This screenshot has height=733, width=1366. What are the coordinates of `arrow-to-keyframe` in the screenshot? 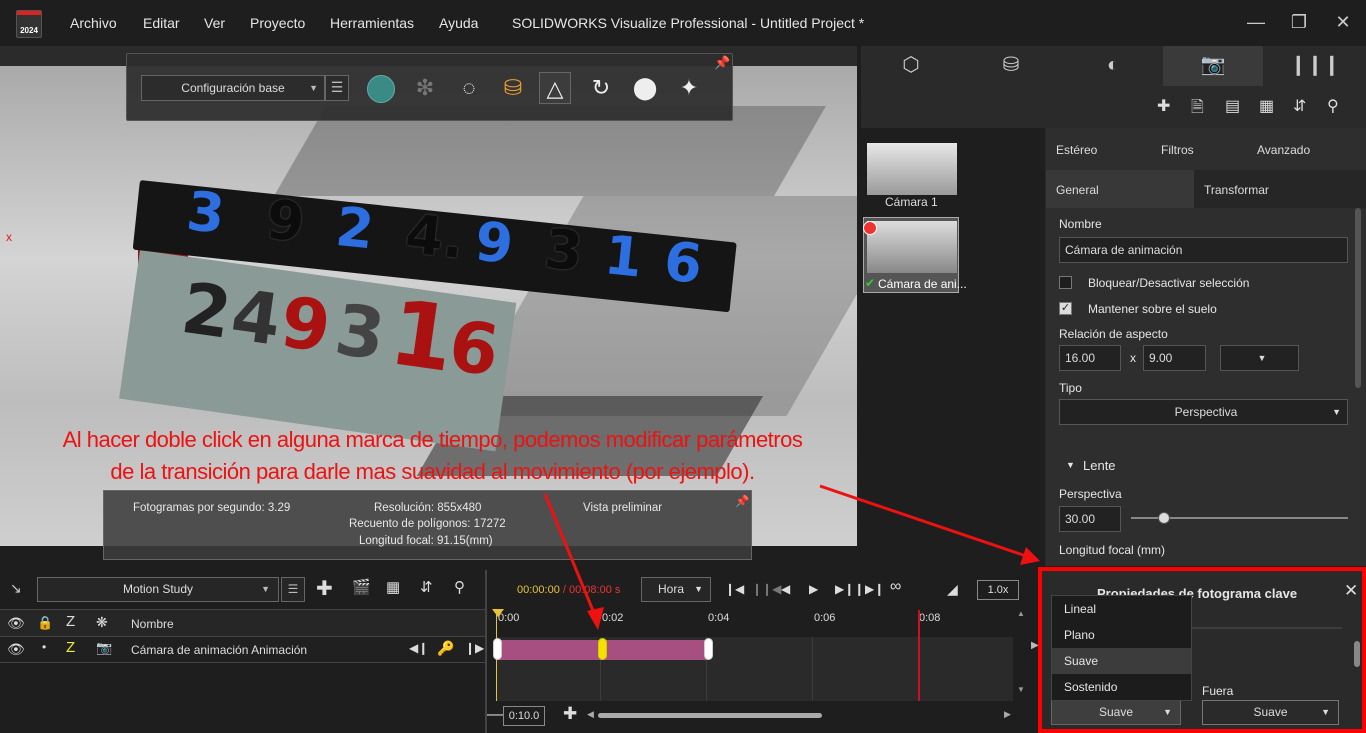 It's located at (570, 556).